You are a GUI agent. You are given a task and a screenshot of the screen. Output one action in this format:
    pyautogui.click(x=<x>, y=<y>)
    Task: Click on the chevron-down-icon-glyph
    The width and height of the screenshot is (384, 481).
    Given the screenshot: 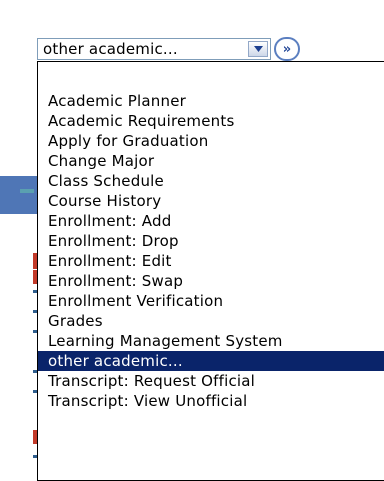 What is the action you would take?
    pyautogui.click(x=258, y=49)
    